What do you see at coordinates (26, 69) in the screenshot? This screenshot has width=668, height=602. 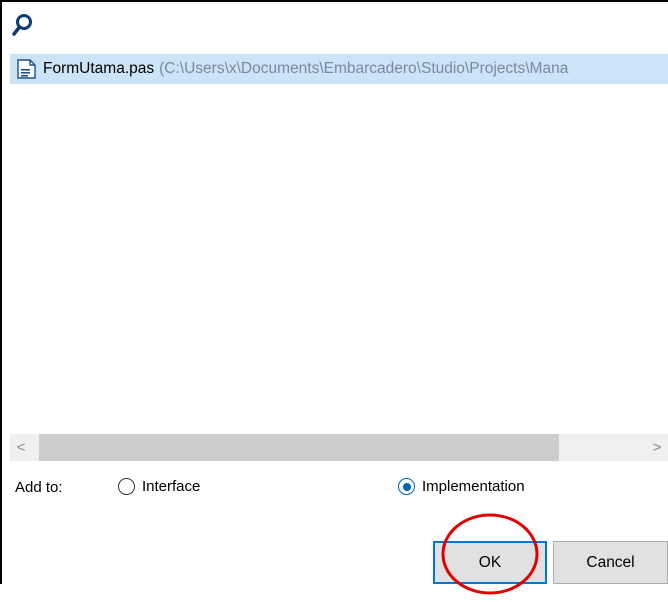 I see `pascal-file-icon` at bounding box center [26, 69].